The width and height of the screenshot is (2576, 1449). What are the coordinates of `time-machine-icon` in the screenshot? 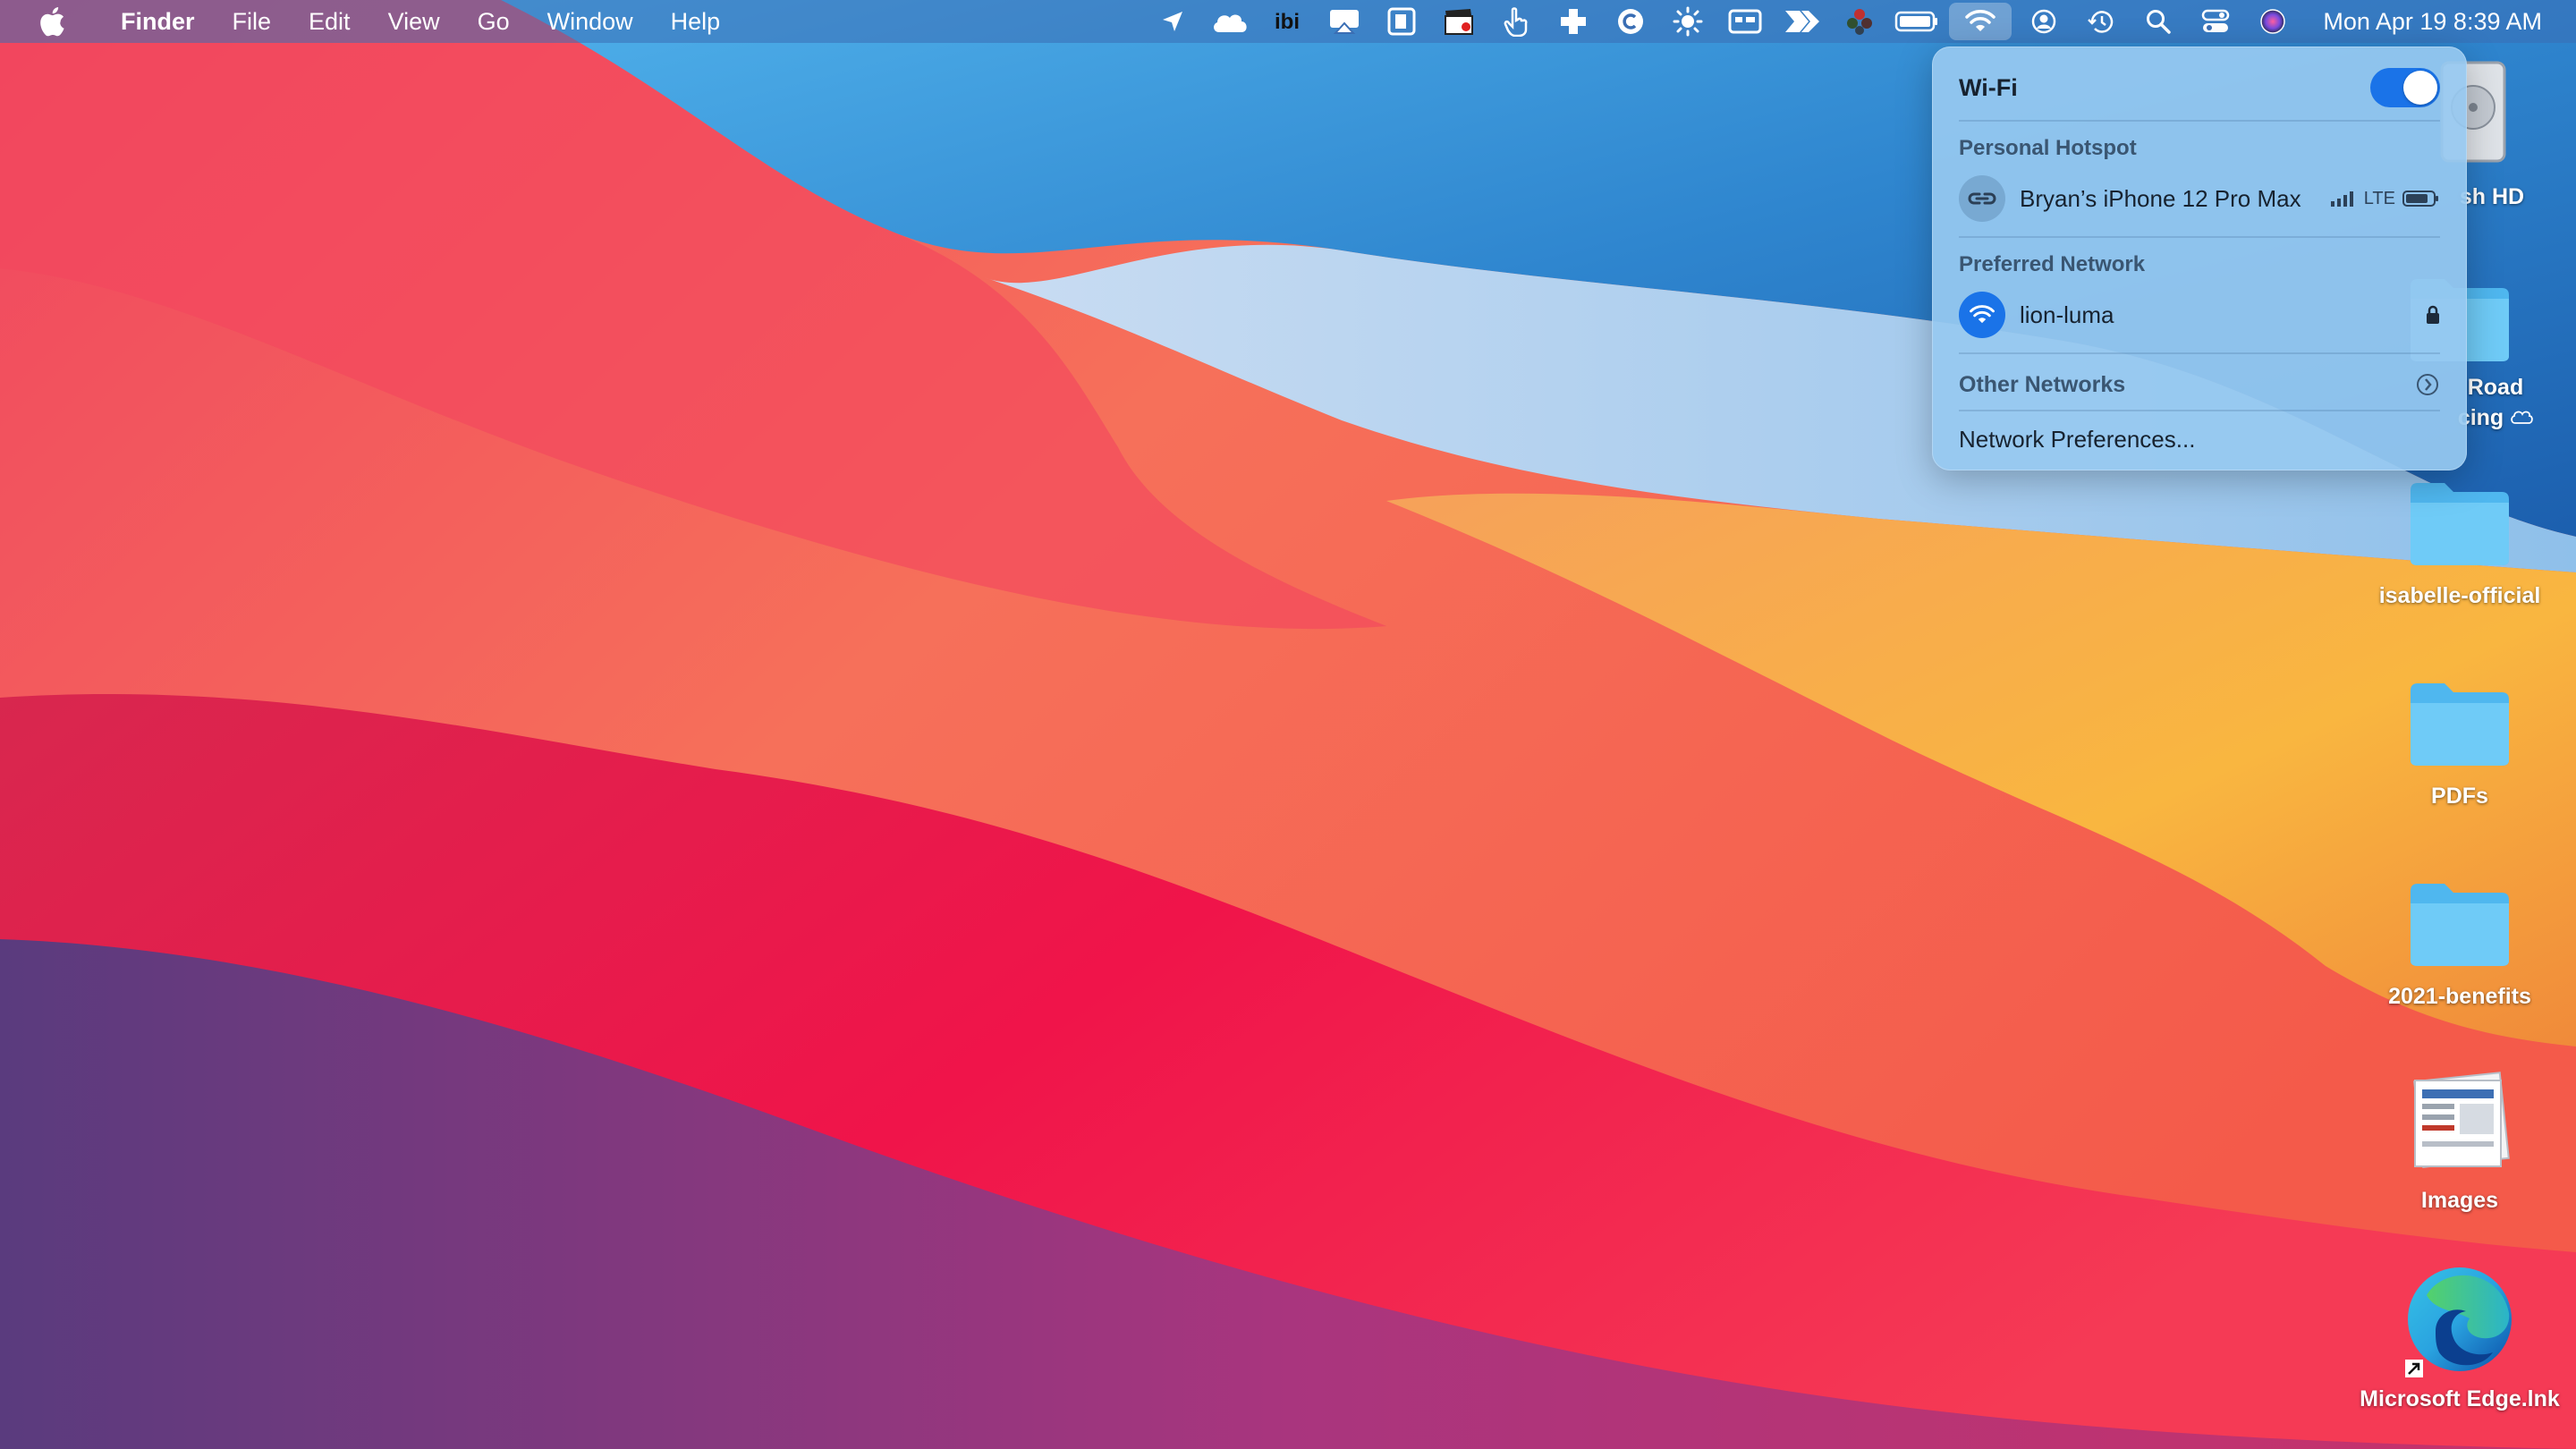 It's located at (2101, 21).